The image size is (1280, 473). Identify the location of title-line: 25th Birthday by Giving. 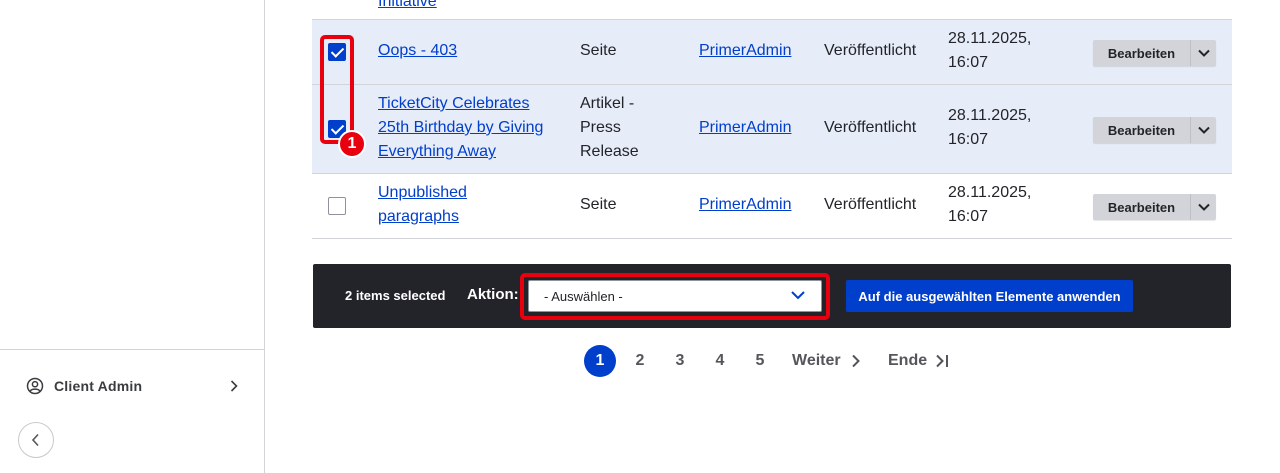
(461, 127).